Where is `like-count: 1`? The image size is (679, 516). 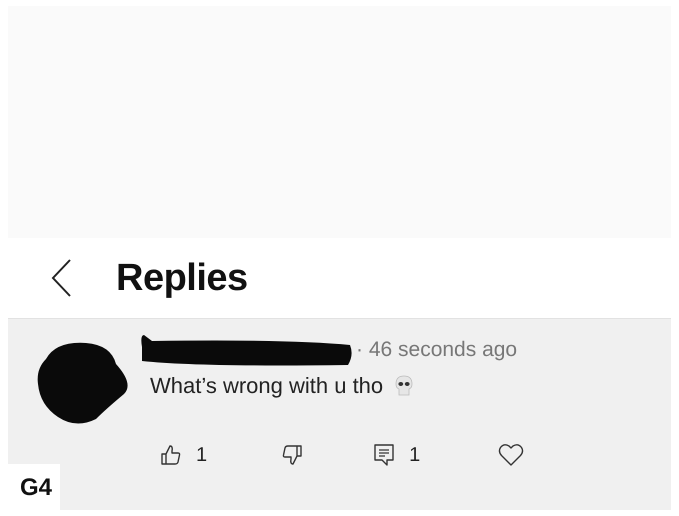 like-count: 1 is located at coordinates (202, 455).